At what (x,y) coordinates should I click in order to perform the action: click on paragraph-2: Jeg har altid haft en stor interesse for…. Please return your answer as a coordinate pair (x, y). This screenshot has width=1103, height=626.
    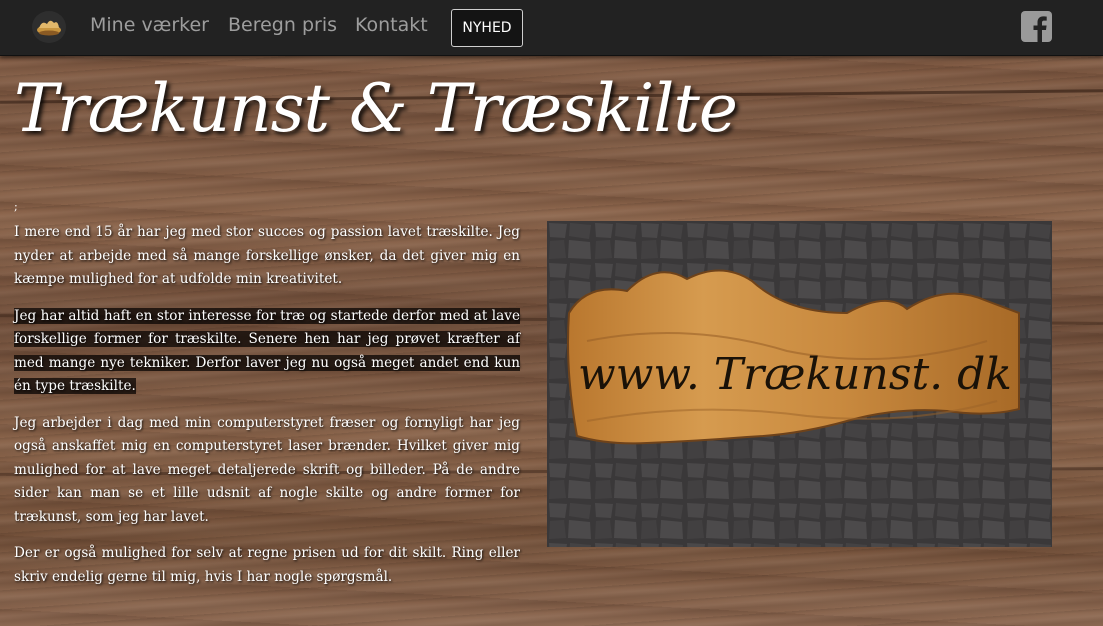
    Looking at the image, I should click on (267, 352).